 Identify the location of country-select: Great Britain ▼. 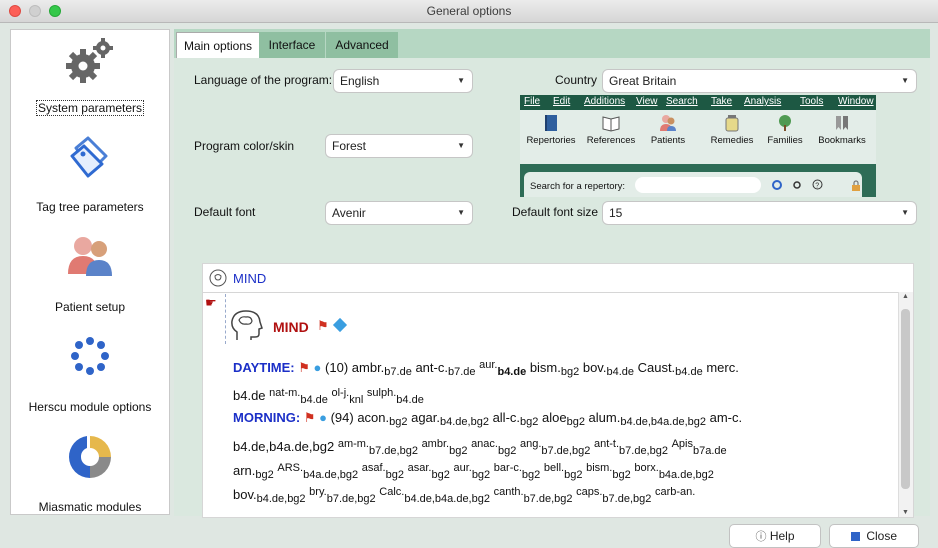
(759, 81).